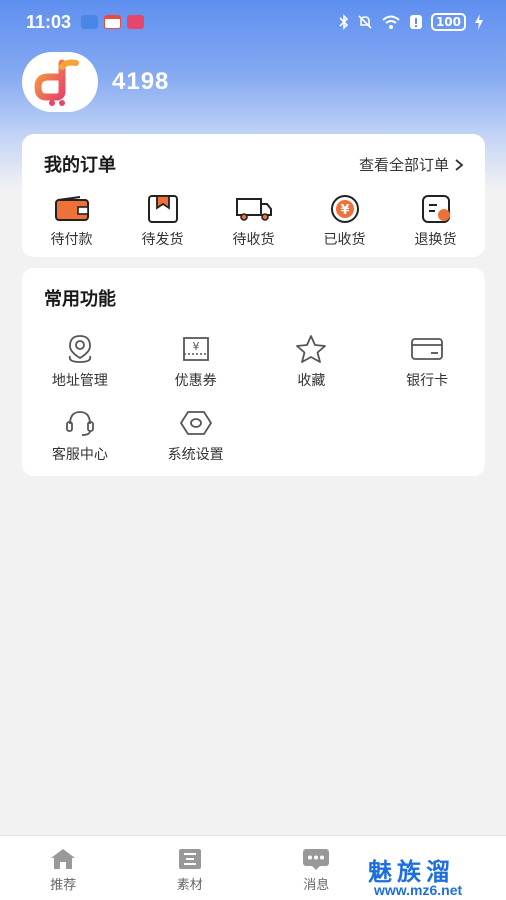  I want to click on user-profile: 4198, so click(95, 82).